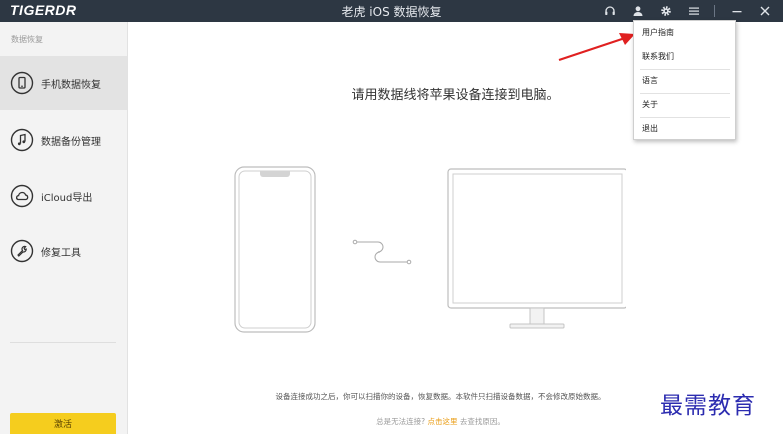  Describe the element at coordinates (737, 11) in the screenshot. I see `minimize-icon` at that location.